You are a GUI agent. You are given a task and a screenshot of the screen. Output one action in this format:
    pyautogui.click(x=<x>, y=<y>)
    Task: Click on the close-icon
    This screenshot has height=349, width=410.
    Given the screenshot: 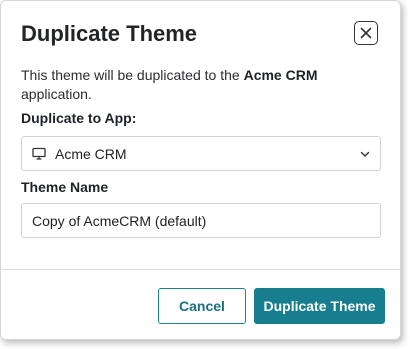 What is the action you would take?
    pyautogui.click(x=366, y=33)
    